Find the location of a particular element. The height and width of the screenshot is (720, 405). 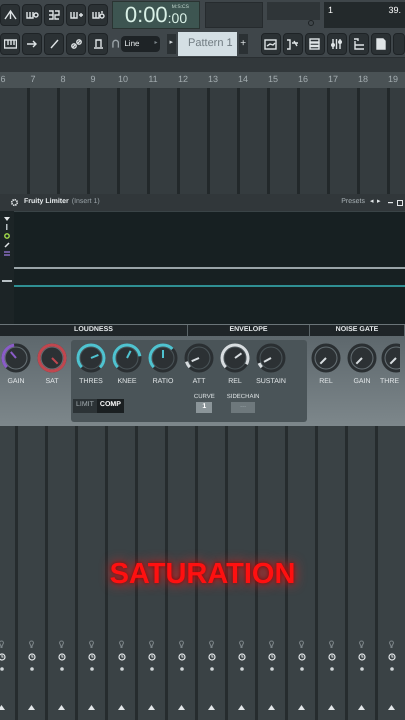

document-icon is located at coordinates (380, 43).